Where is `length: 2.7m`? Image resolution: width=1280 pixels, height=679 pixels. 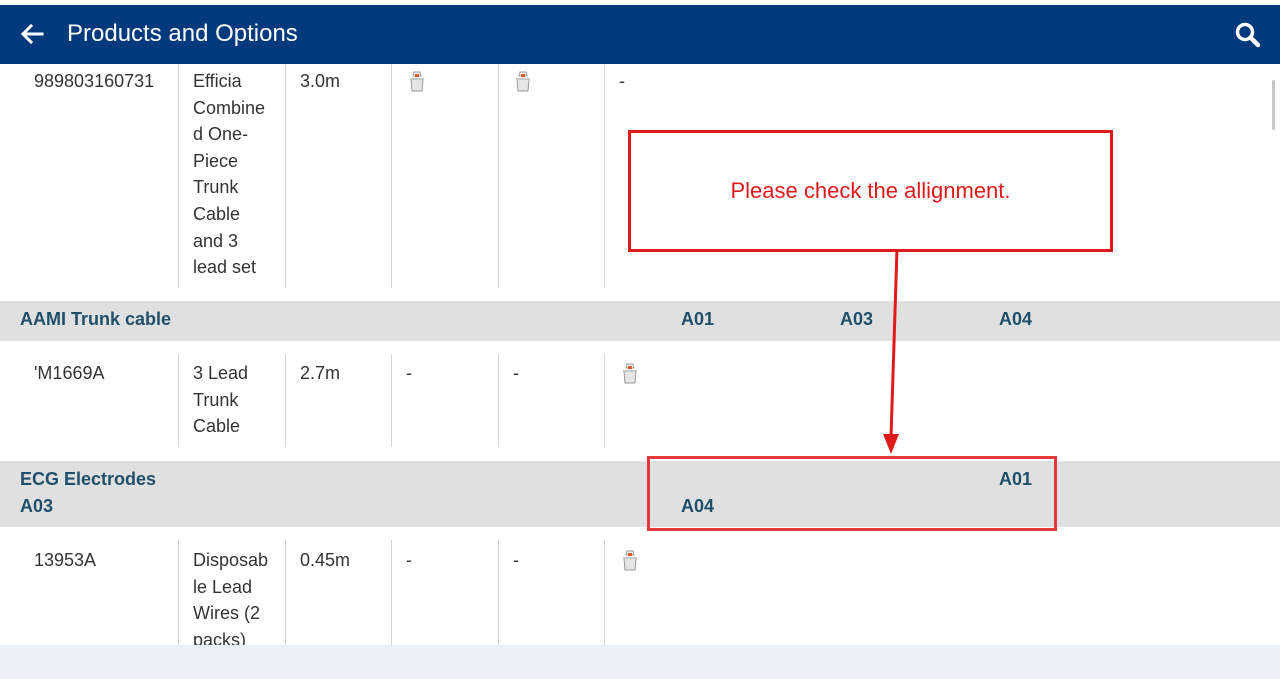
length: 2.7m is located at coordinates (320, 373).